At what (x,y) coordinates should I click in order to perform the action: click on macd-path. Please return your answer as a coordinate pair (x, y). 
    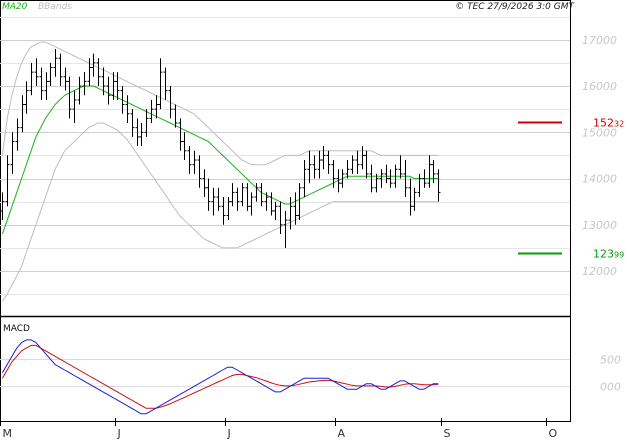
    Looking at the image, I should click on (220, 377).